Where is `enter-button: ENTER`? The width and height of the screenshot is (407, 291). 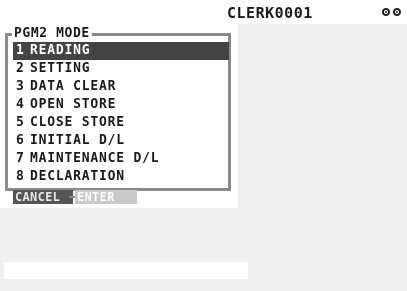 enter-button: ENTER is located at coordinates (103, 197).